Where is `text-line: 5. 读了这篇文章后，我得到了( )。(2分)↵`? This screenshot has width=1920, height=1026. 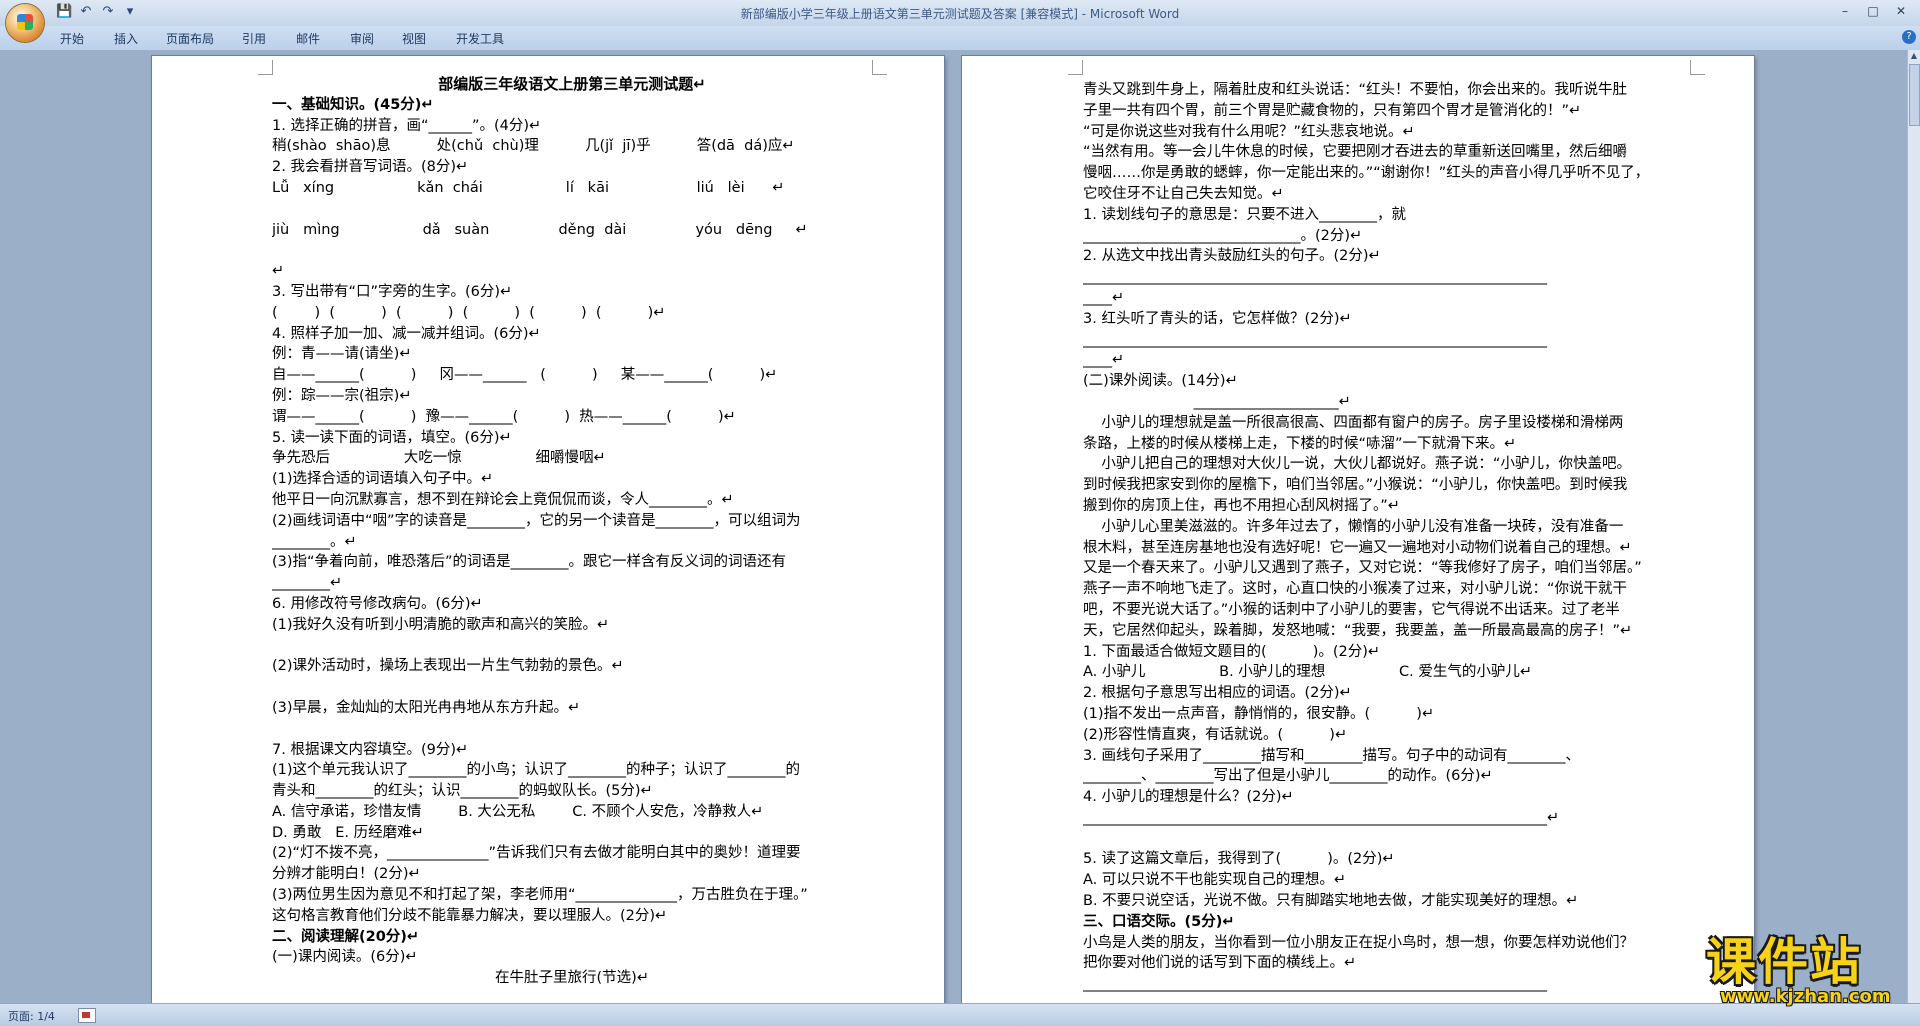
text-line: 5. 读了这篇文章后，我得到了( )。(2分)↵ is located at coordinates (1239, 859).